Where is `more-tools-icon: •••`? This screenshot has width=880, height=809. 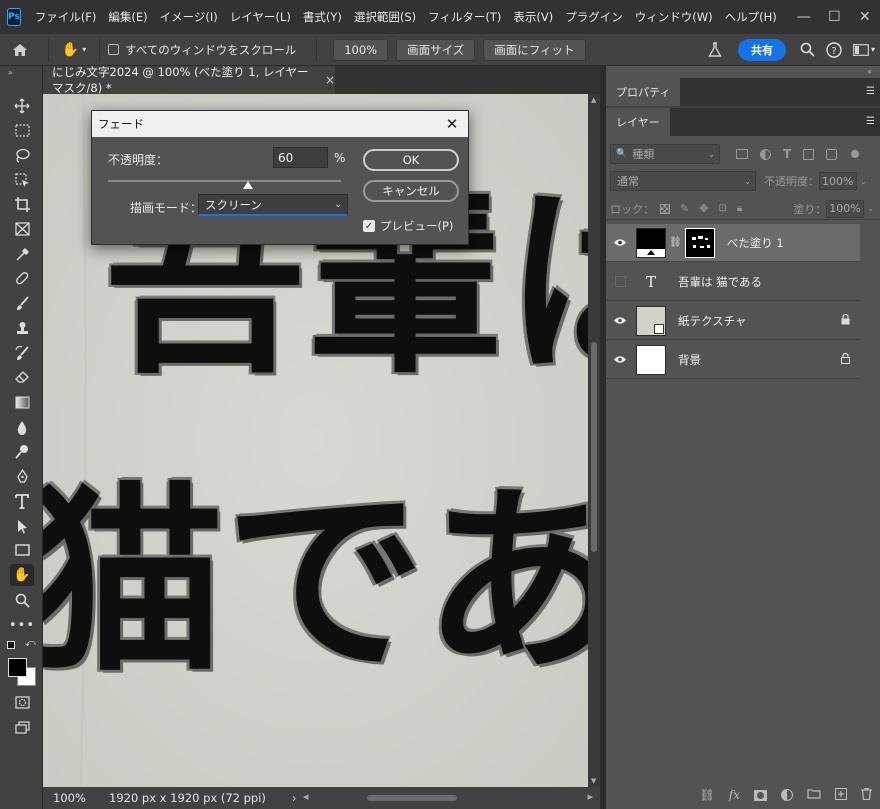
more-tools-icon: ••• is located at coordinates (21, 625).